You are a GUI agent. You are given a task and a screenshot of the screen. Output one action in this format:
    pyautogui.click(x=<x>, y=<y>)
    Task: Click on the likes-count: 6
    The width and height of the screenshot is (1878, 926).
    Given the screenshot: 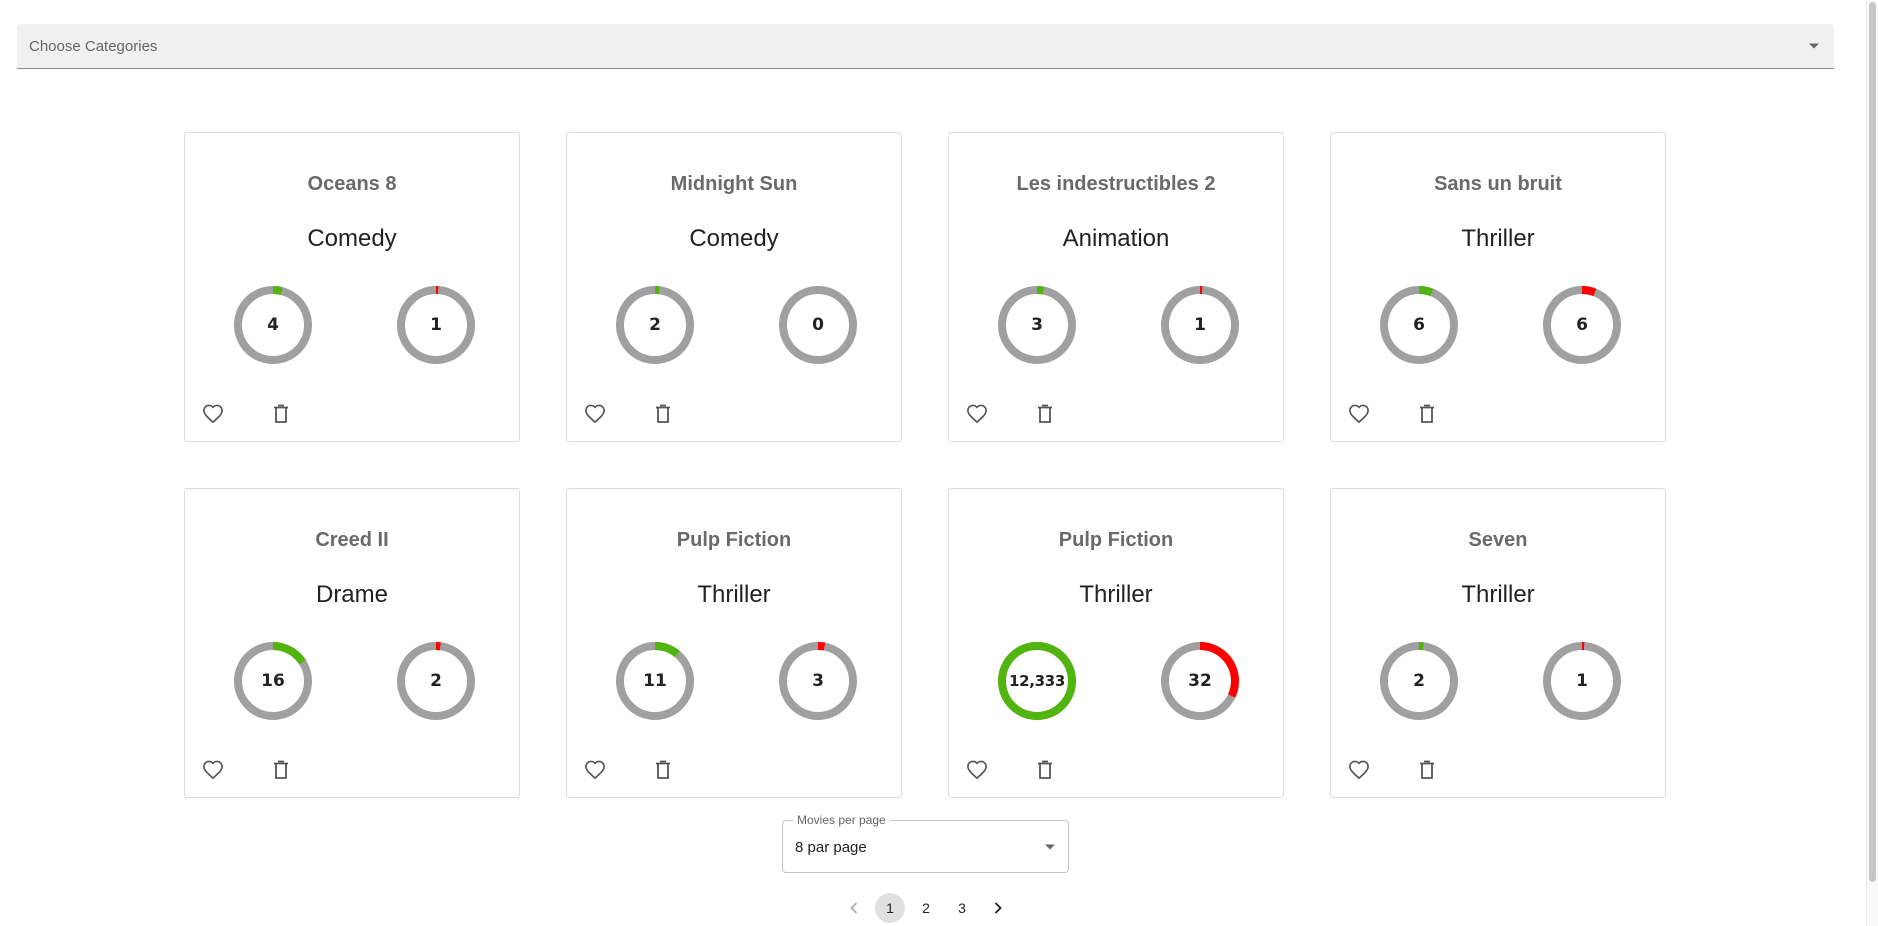 What is the action you would take?
    pyautogui.click(x=1419, y=325)
    